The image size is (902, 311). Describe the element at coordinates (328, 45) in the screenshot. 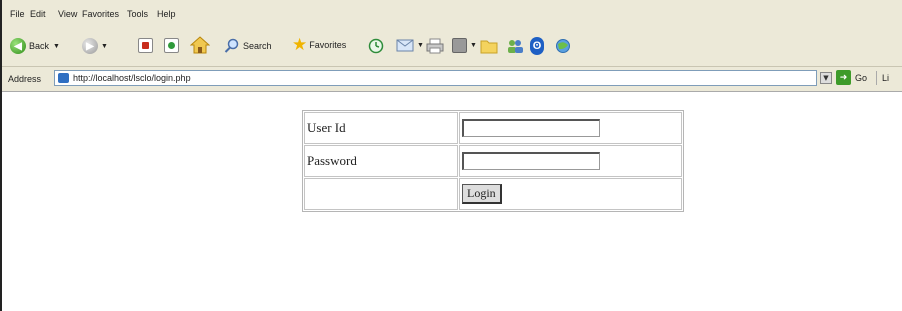

I see `favorites-label: Favorites` at that location.